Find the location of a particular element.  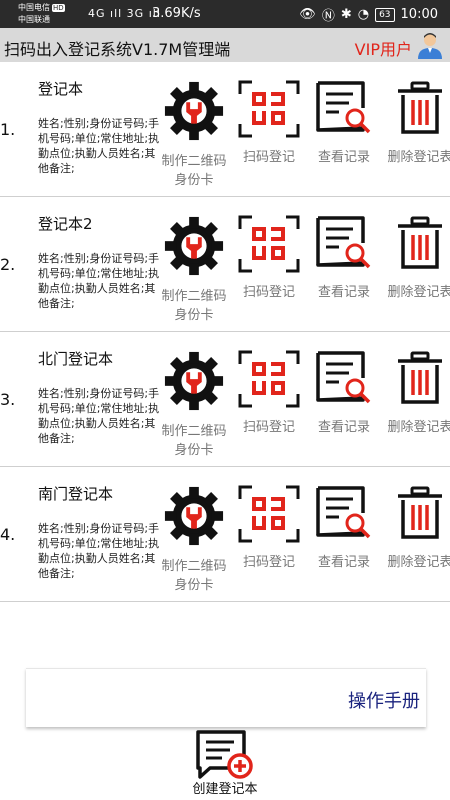

create-register-label: 创建登记本 is located at coordinates (225, 789).